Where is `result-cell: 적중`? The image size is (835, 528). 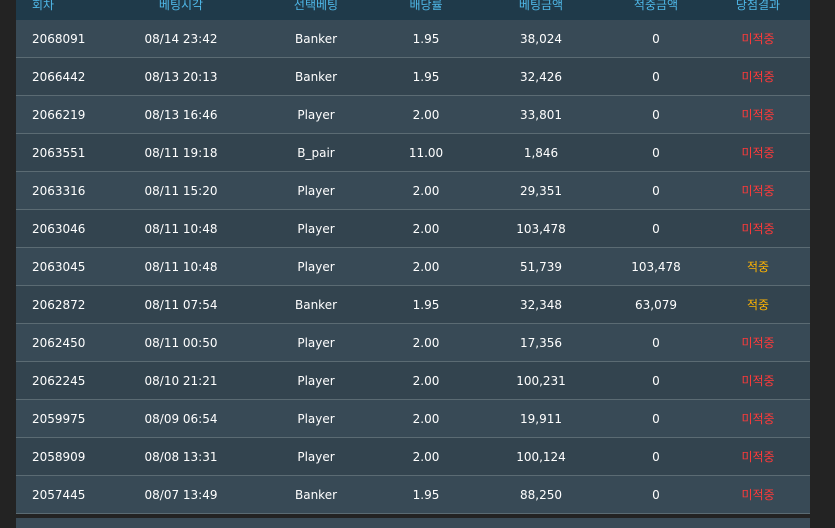 result-cell: 적중 is located at coordinates (758, 267).